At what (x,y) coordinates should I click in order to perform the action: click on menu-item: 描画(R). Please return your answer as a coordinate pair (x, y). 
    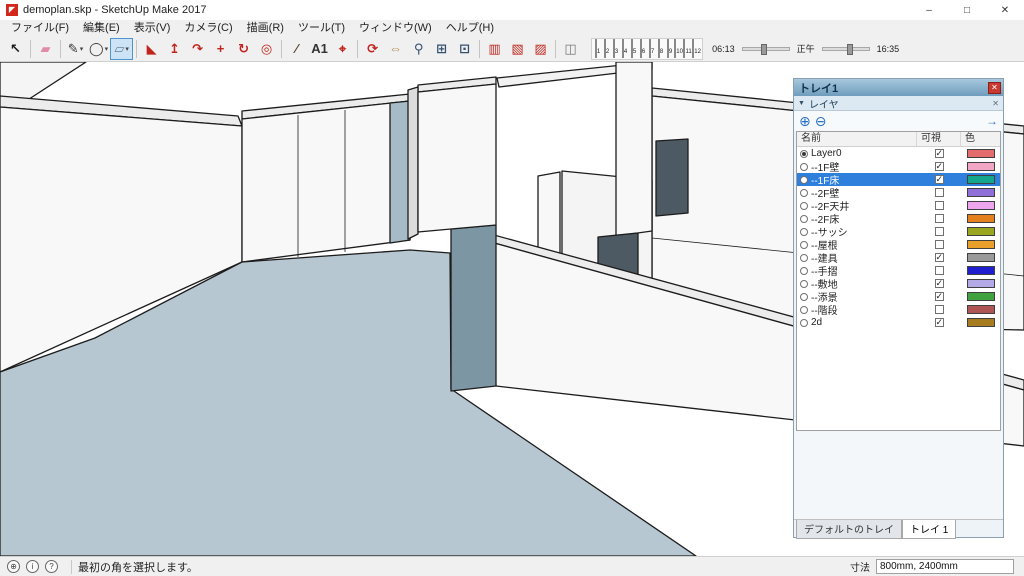
    Looking at the image, I should click on (265, 28).